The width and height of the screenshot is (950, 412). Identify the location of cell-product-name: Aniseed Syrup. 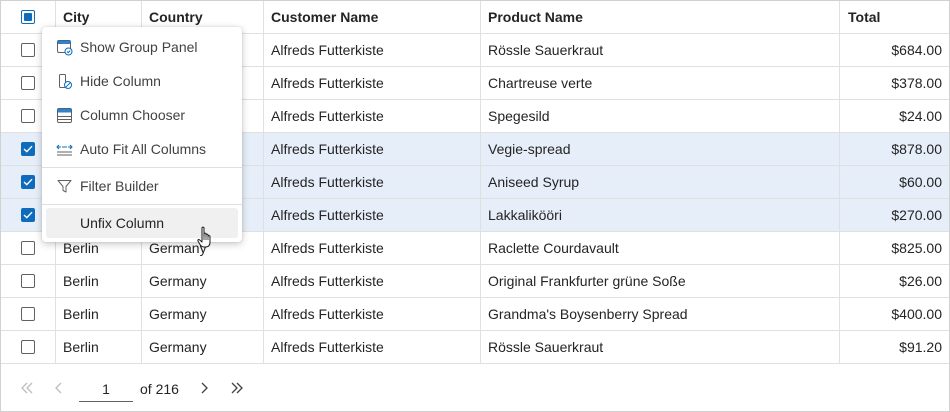
(659, 182).